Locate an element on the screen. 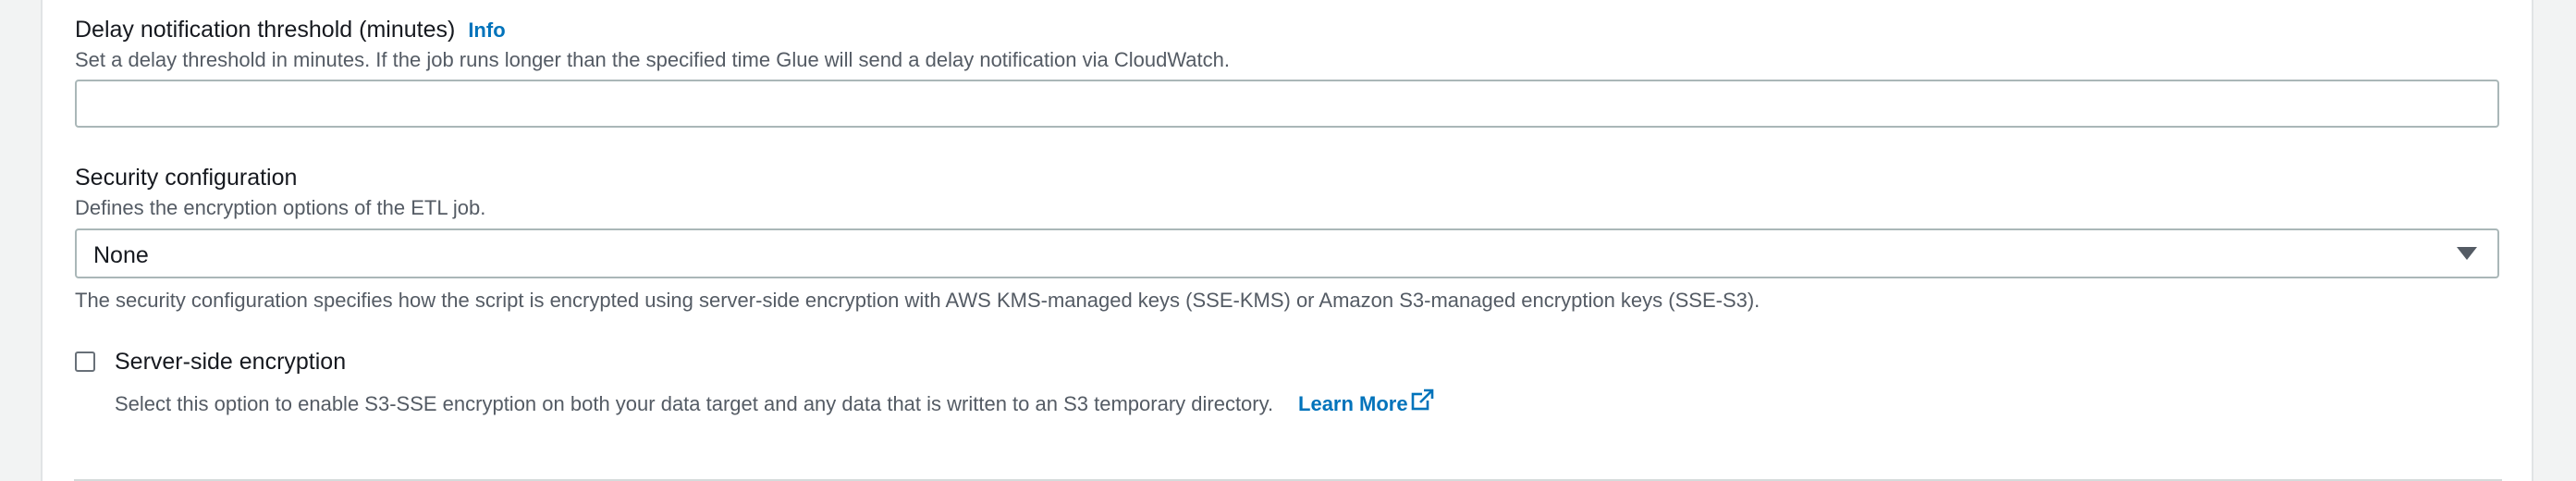 This screenshot has height=481, width=2576. sse-label: Server-side encryption is located at coordinates (230, 363).